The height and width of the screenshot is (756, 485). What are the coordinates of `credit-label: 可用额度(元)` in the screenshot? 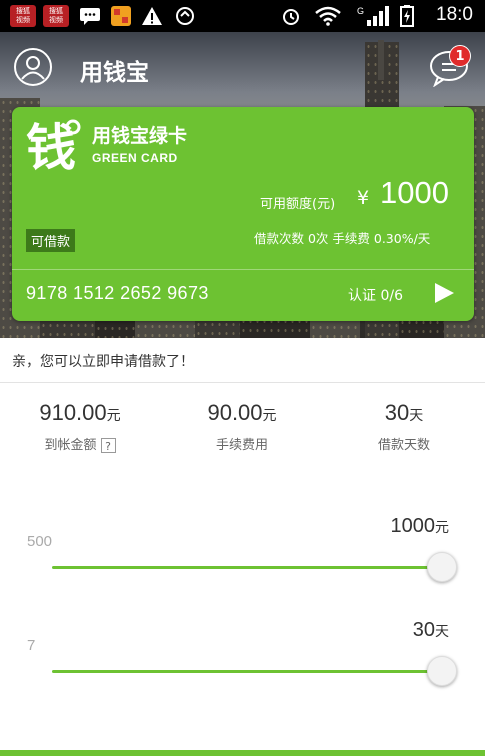 It's located at (298, 204).